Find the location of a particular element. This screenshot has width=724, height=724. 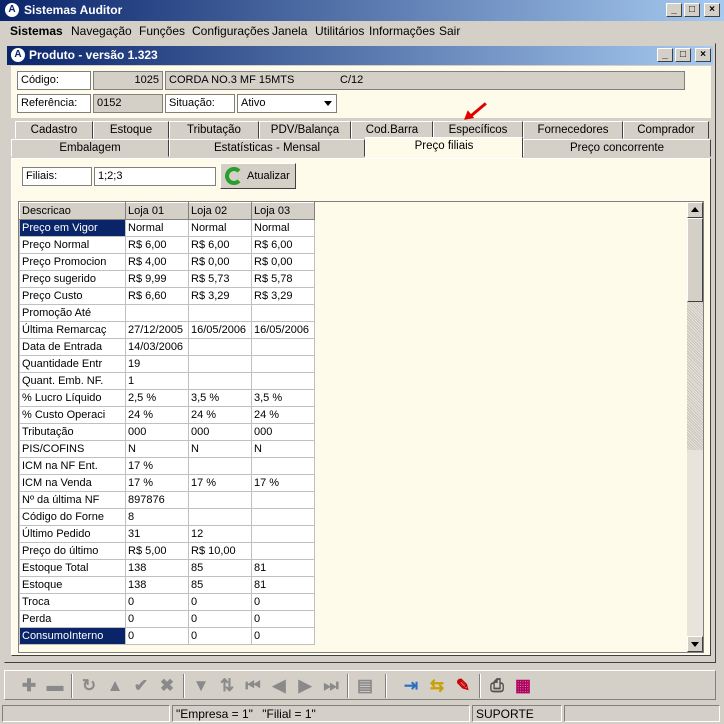

window-minimize-button: _ is located at coordinates (665, 55).